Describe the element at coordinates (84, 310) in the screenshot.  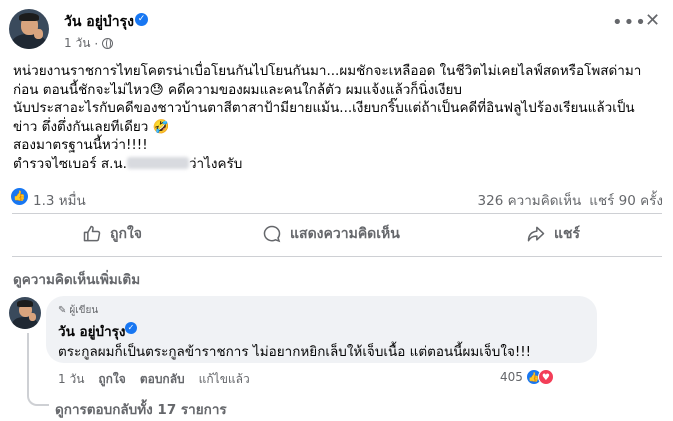
I see `author-badge-label: ผู้เขียน` at that location.